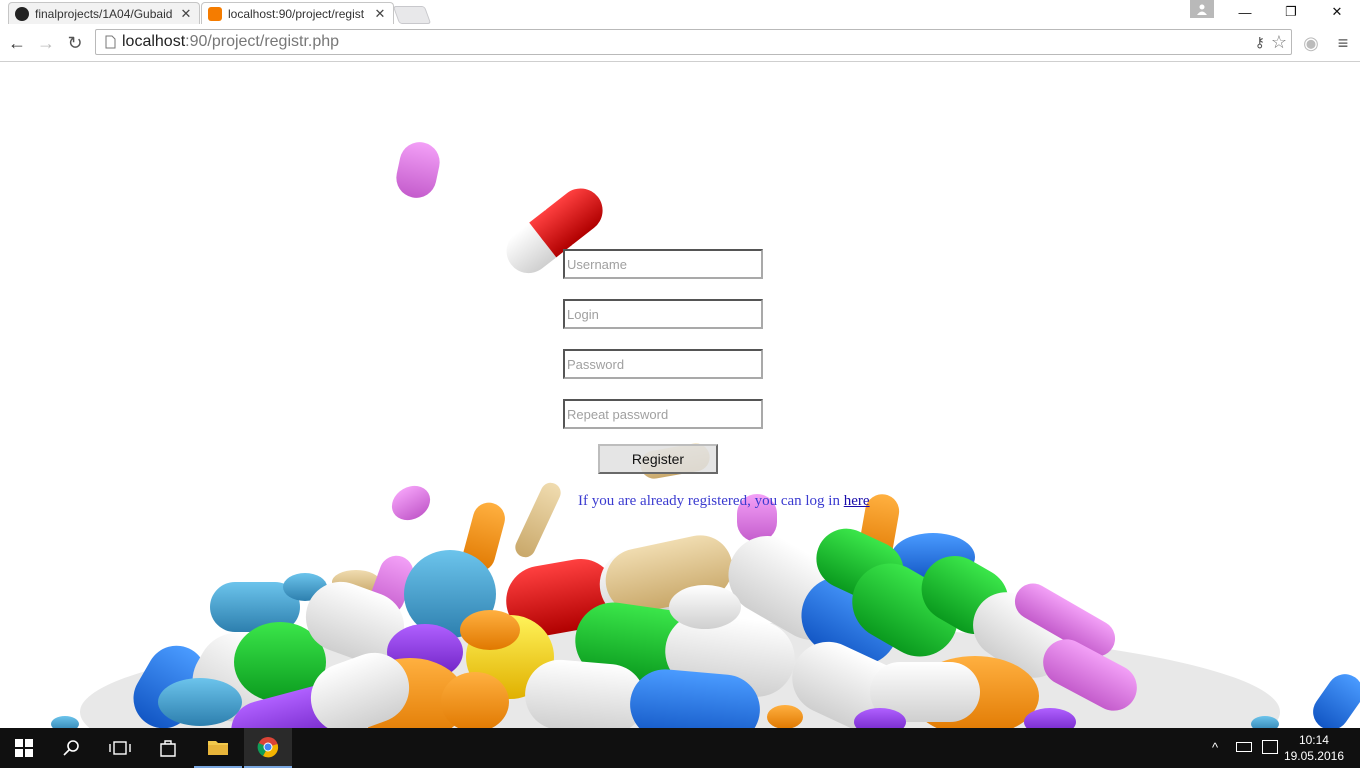 The image size is (1360, 768). Describe the element at coordinates (110, 42) in the screenshot. I see `page-icon` at that location.